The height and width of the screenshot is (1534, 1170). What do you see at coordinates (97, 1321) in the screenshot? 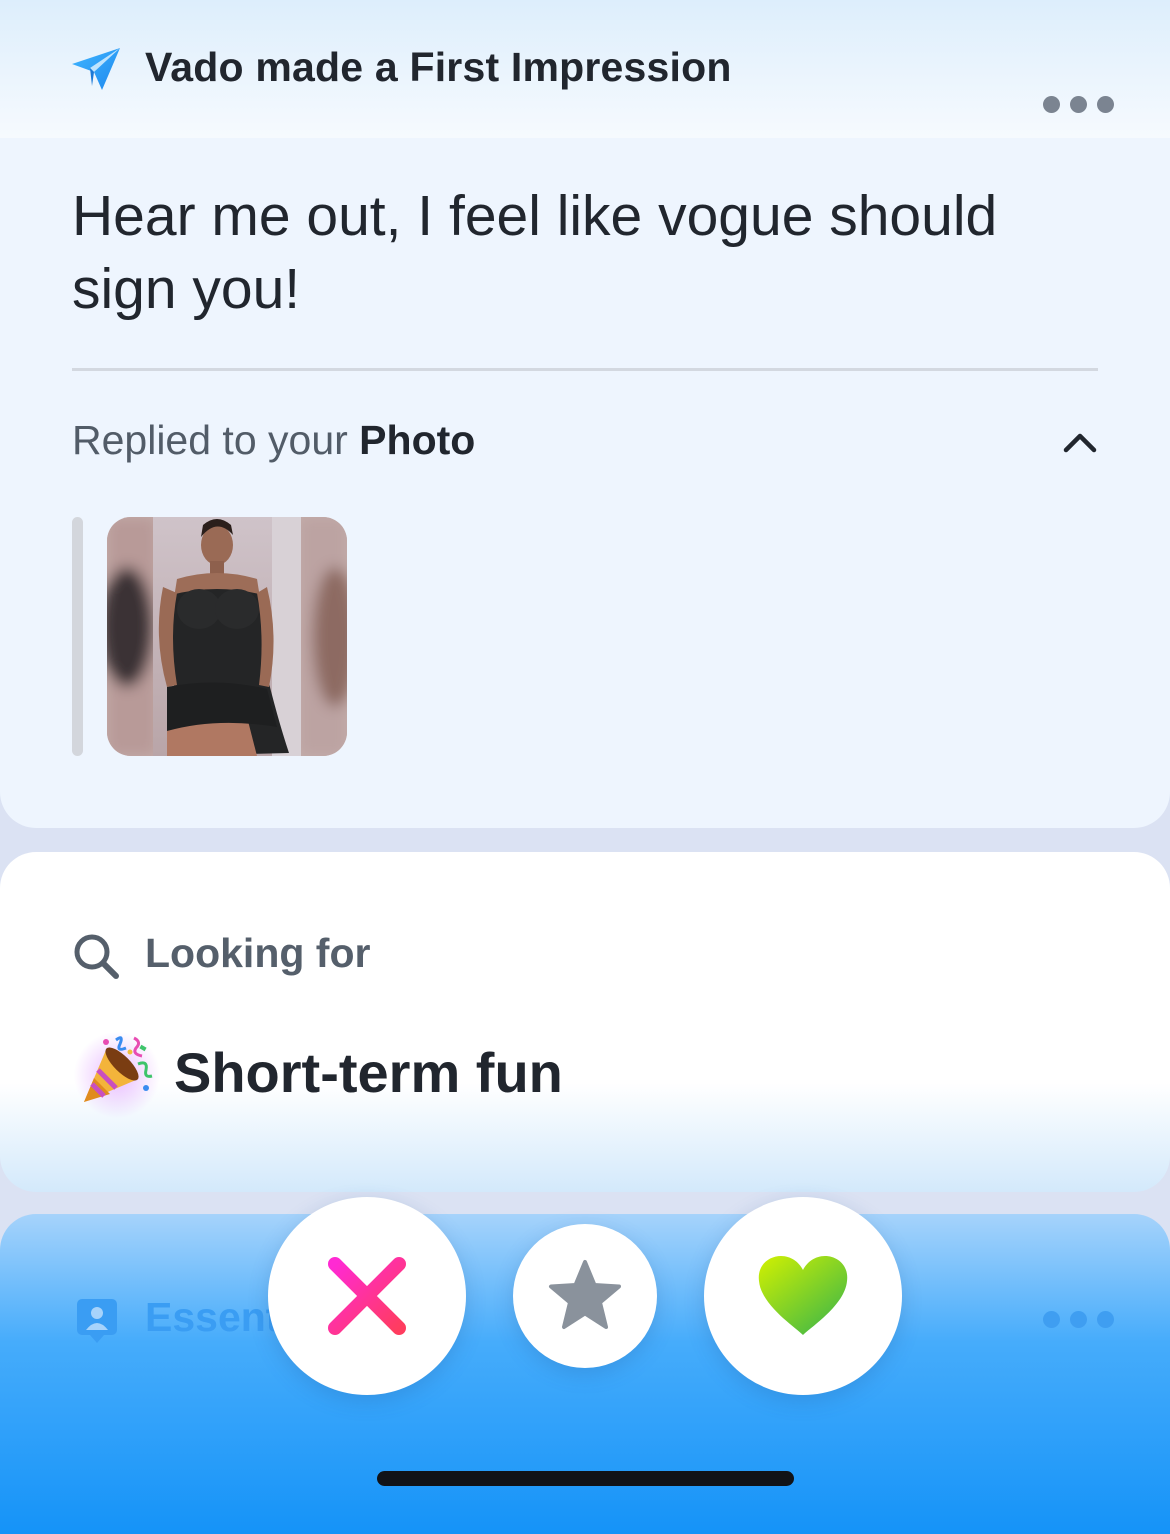
I see `profile-card-icon` at bounding box center [97, 1321].